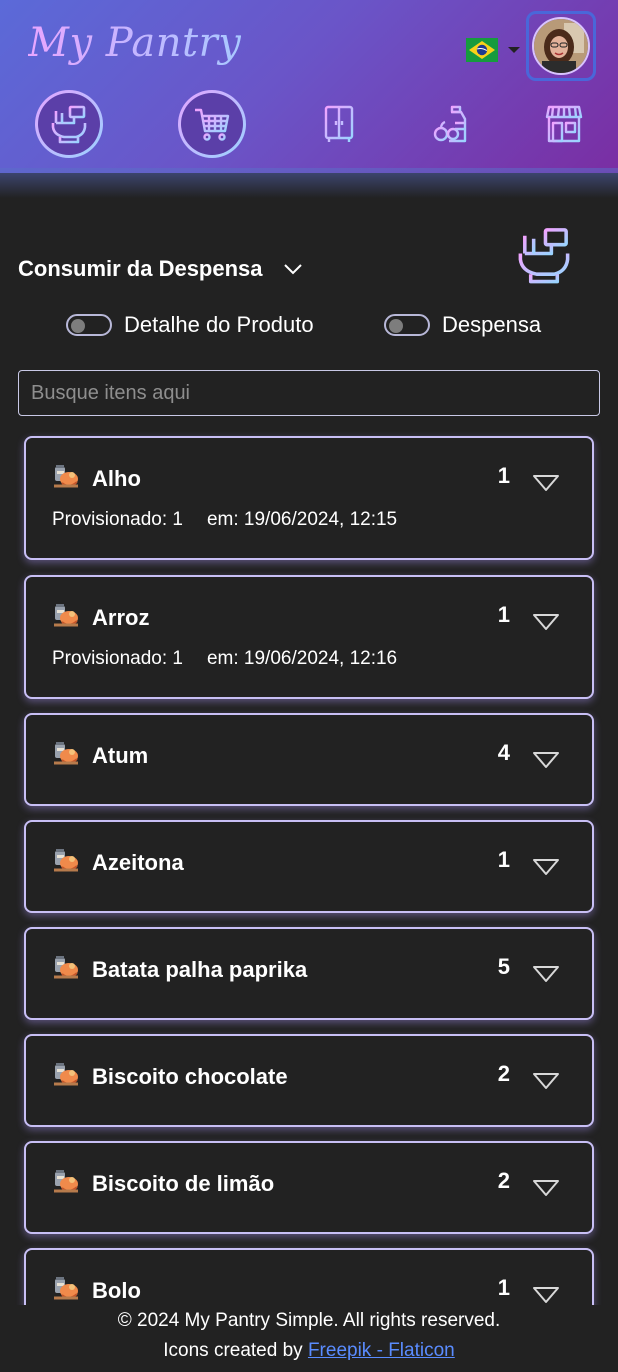 Image resolution: width=618 pixels, height=1372 pixels. I want to click on list-item: Azeitona 1, so click(309, 866).